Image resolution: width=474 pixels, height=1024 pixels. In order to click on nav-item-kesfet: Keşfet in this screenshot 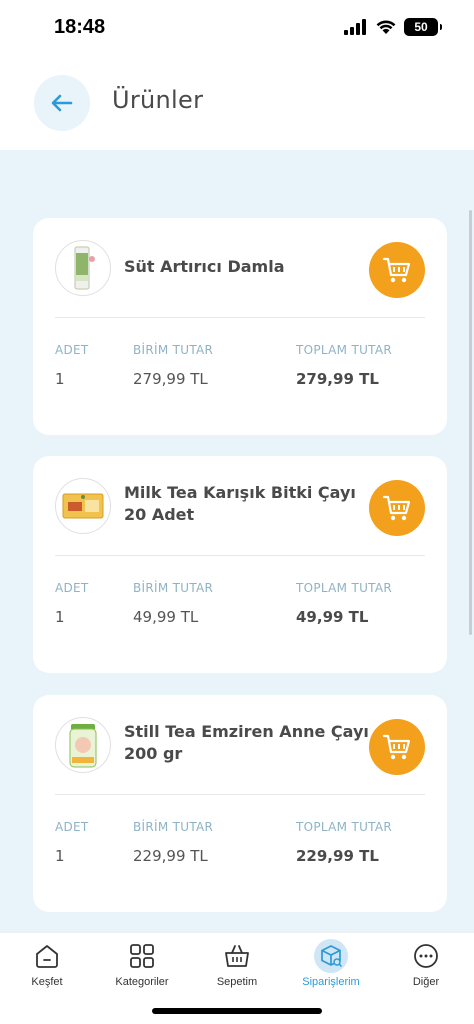, I will do `click(47, 967)`.